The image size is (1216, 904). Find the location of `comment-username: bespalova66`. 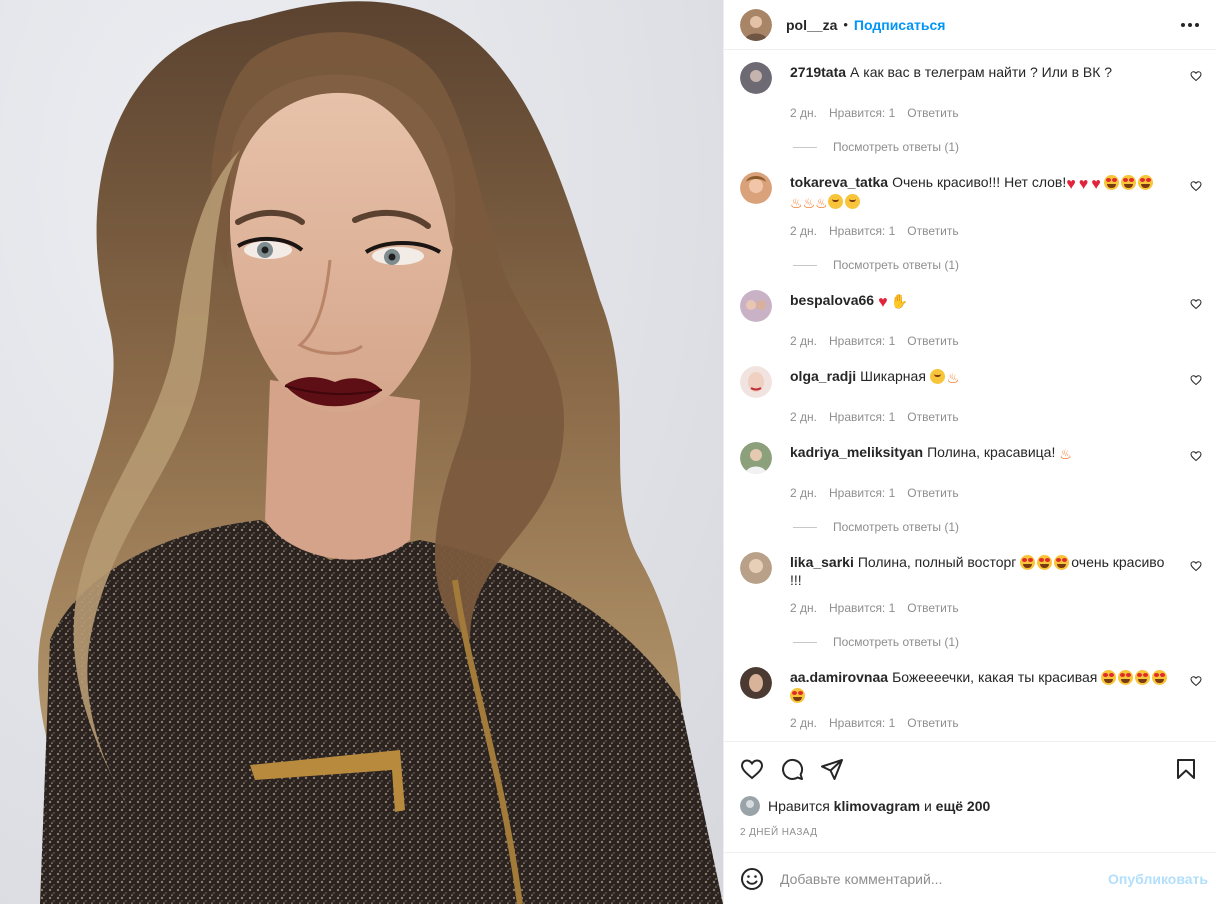

comment-username: bespalova66 is located at coordinates (832, 300).